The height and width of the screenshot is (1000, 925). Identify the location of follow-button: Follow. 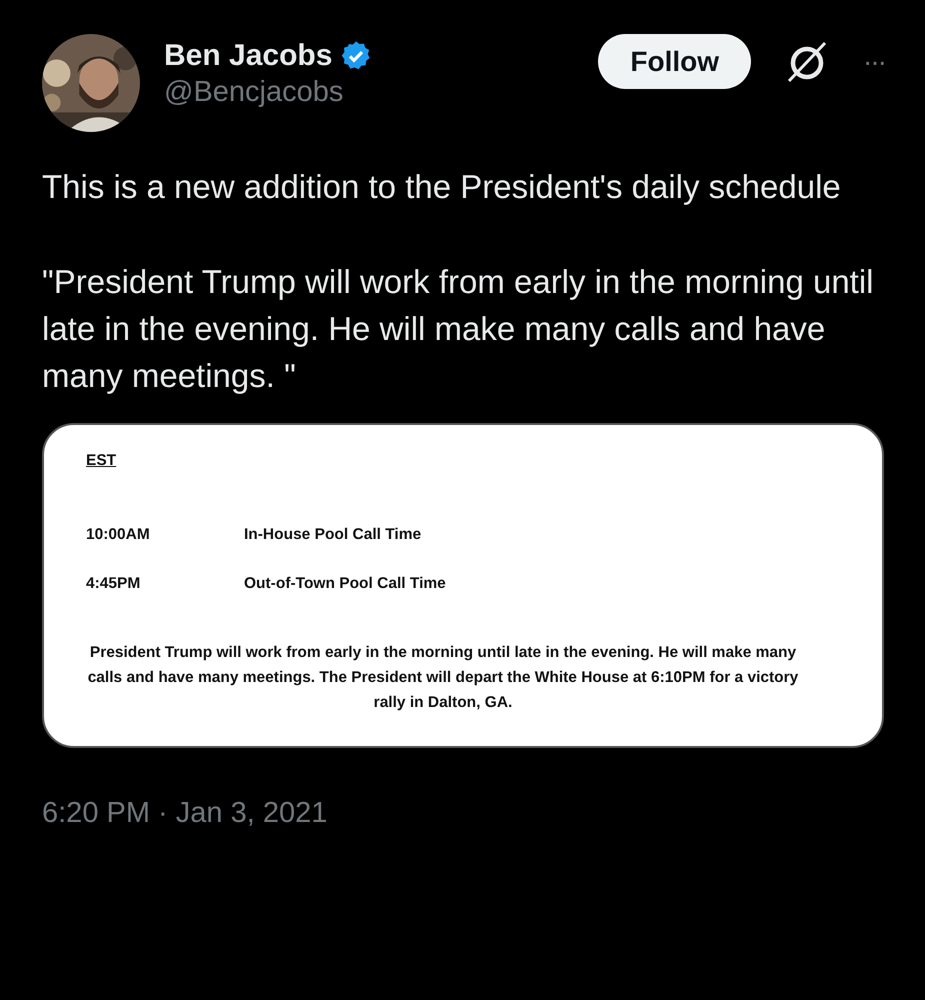
(675, 62).